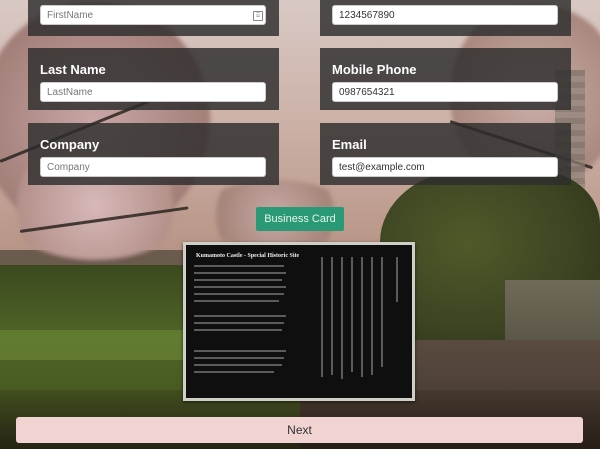  I want to click on mobile-phone-panel: Mobile Phone, so click(445, 79).